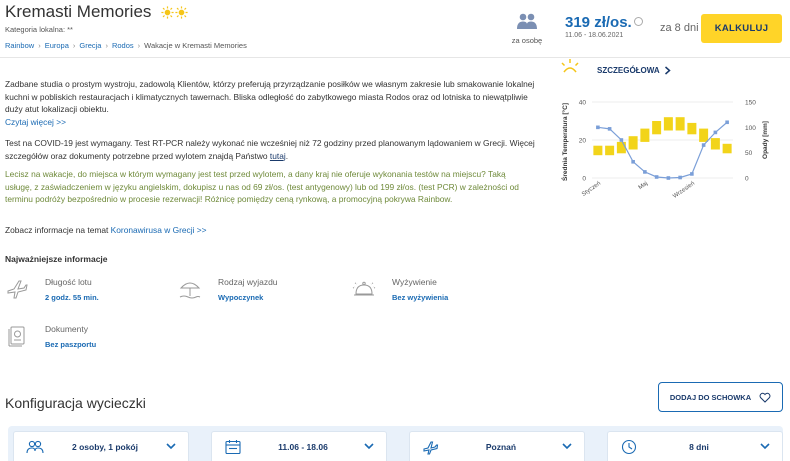 The height and width of the screenshot is (461, 790). What do you see at coordinates (278, 156) in the screenshot?
I see `covid-details-link: tutaj` at bounding box center [278, 156].